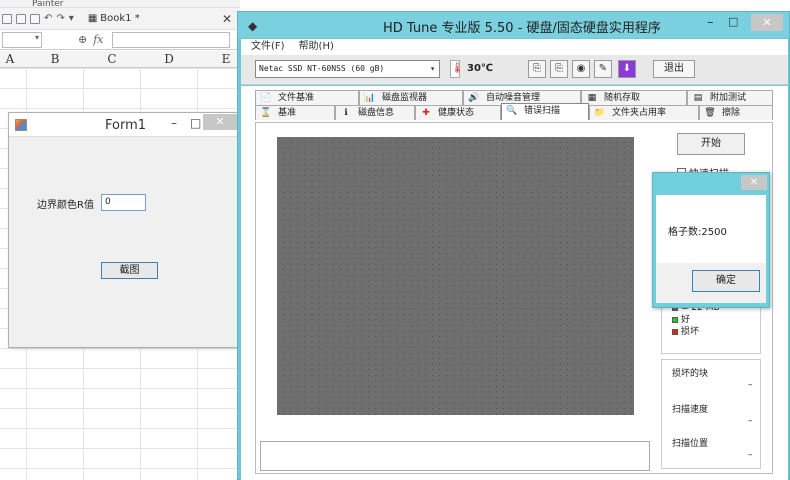 The width and height of the screenshot is (790, 480). Describe the element at coordinates (65, 205) in the screenshot. I see `border-color-label: 边界颜色R值` at that location.